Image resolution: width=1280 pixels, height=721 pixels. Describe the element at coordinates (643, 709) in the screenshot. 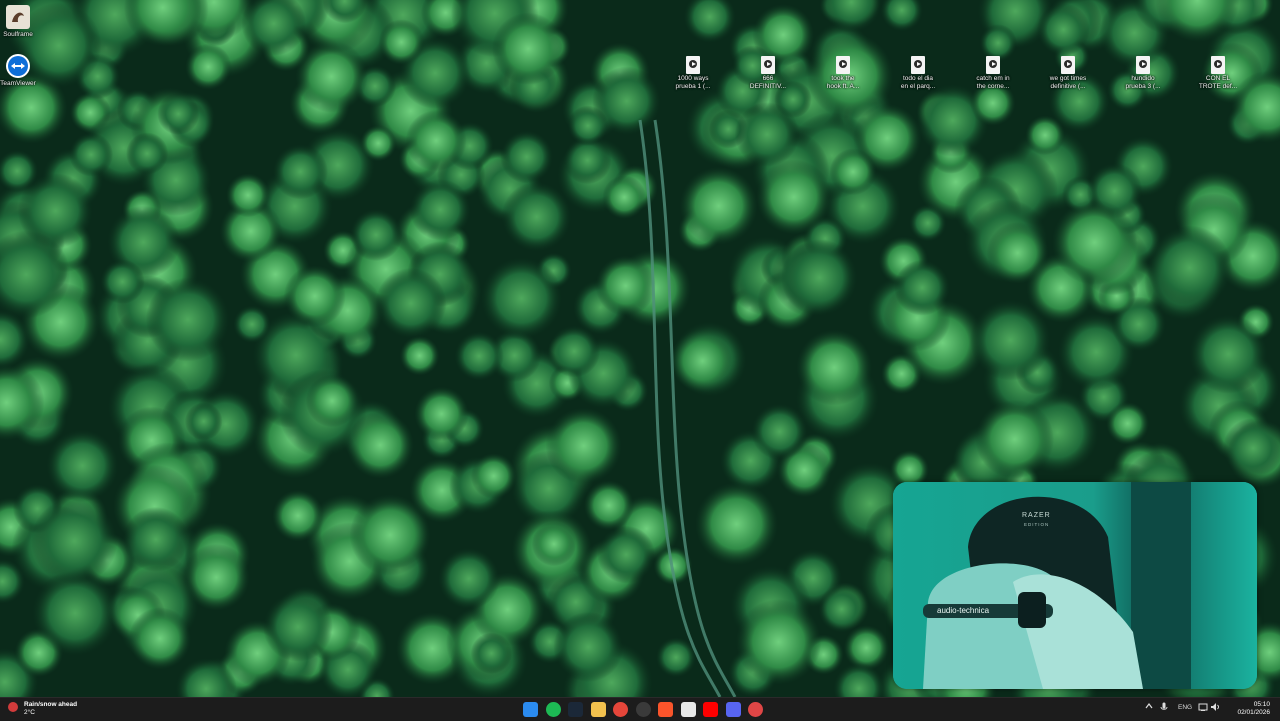

I see `obs-icon` at that location.